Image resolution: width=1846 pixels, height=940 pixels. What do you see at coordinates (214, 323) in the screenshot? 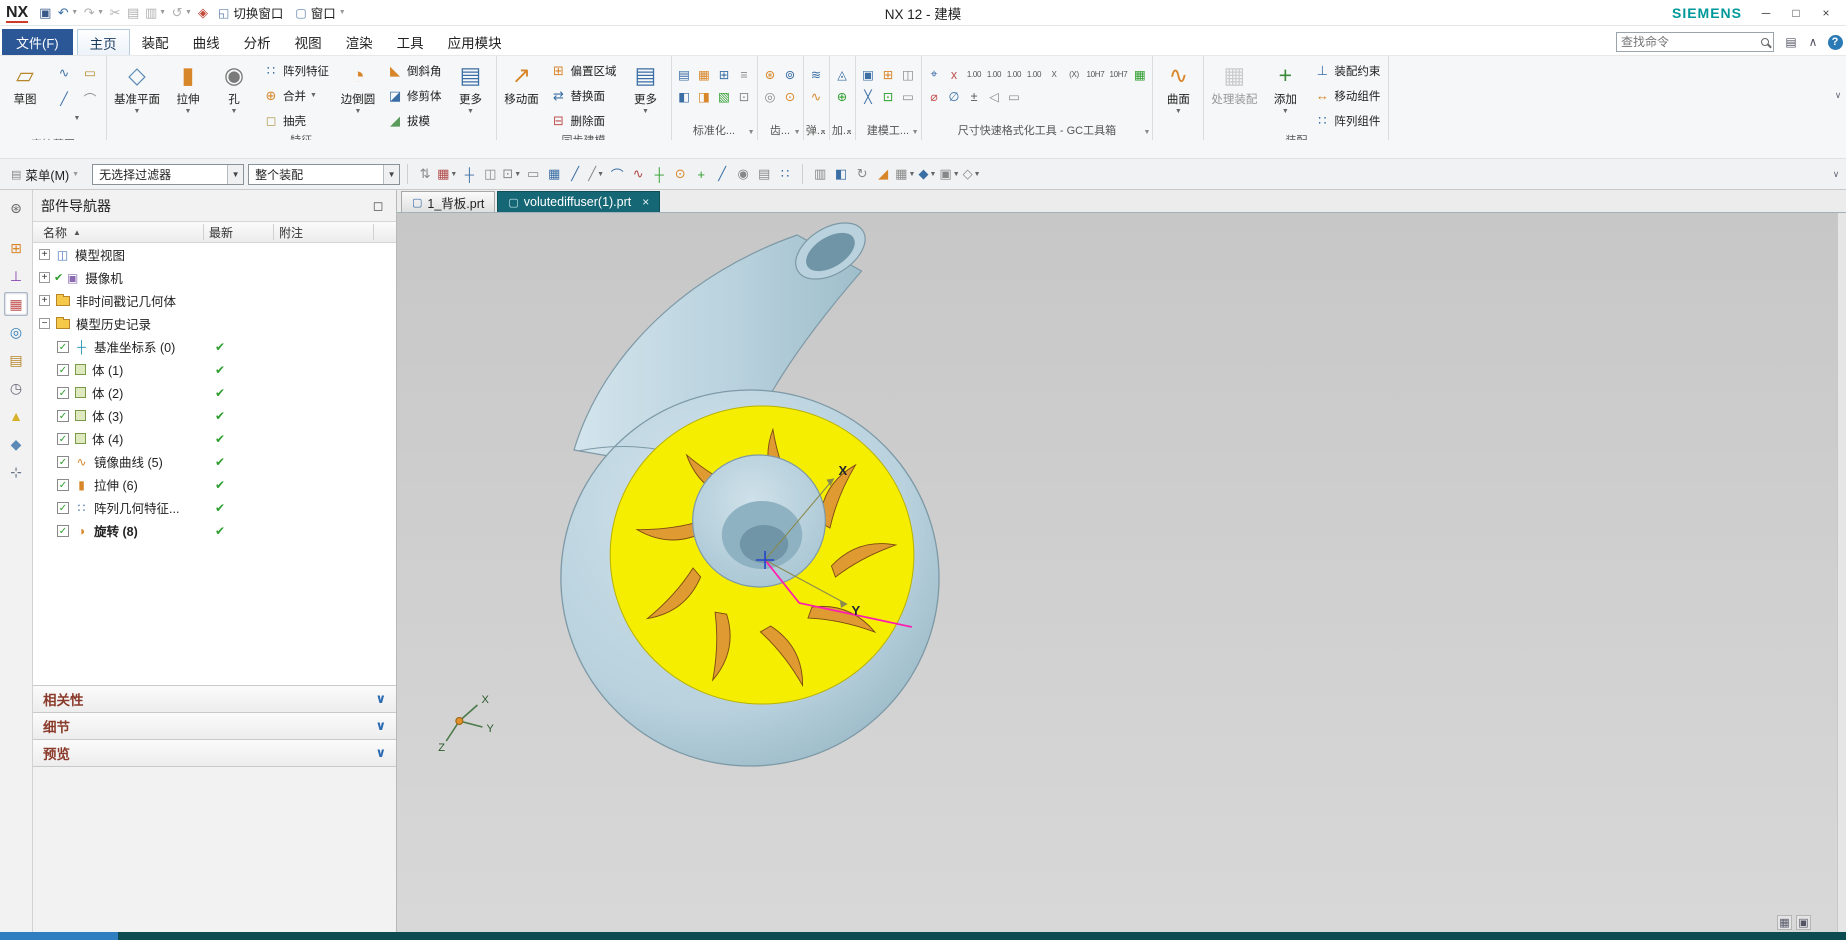
I see `tree-row: − 模型历史记录` at bounding box center [214, 323].